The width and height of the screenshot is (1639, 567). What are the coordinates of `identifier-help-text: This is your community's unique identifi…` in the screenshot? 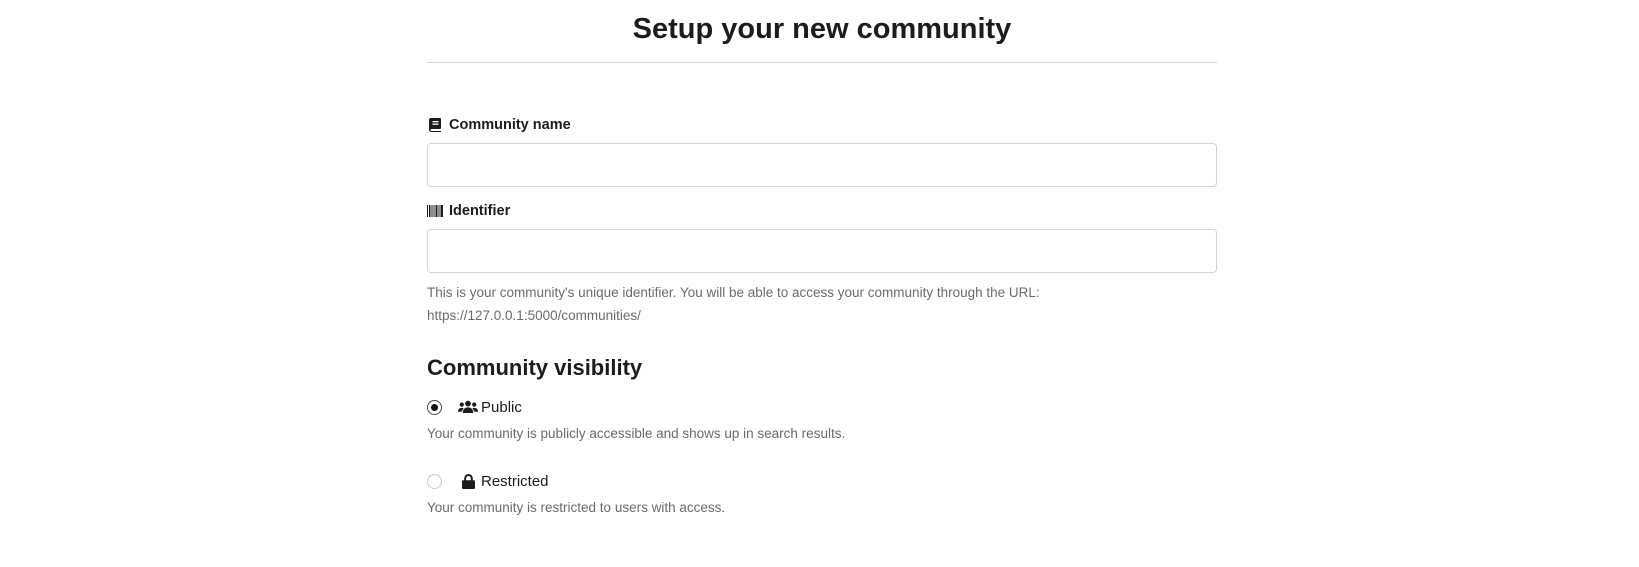 It's located at (822, 304).